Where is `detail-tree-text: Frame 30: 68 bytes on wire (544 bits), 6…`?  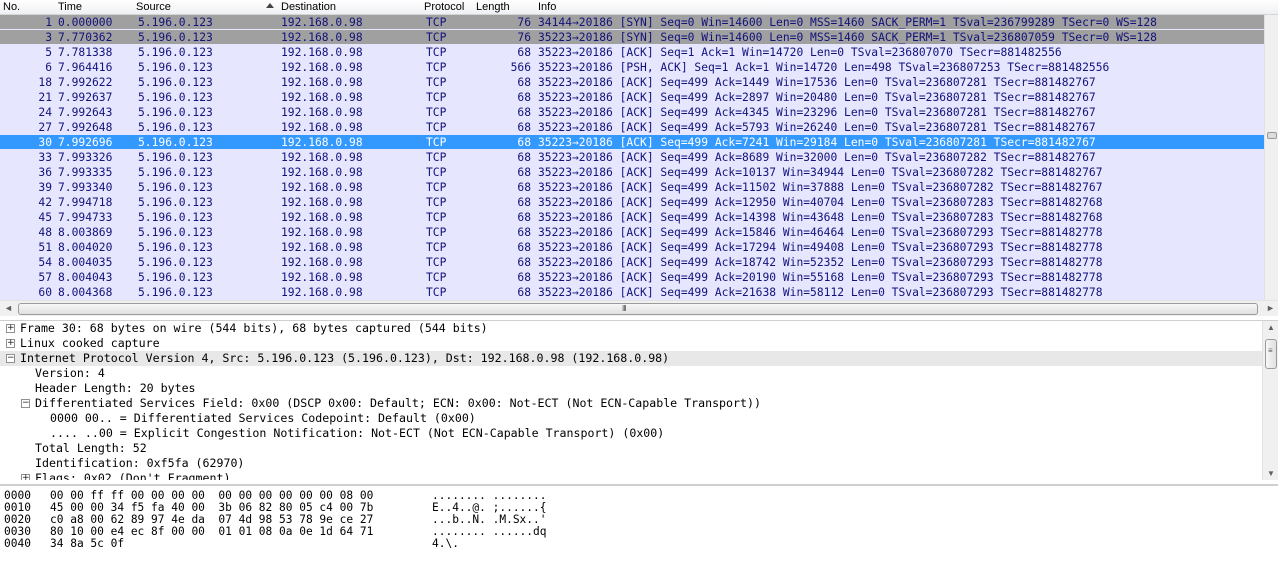
detail-tree-text: Frame 30: 68 bytes on wire (544 bits), 6… is located at coordinates (254, 328).